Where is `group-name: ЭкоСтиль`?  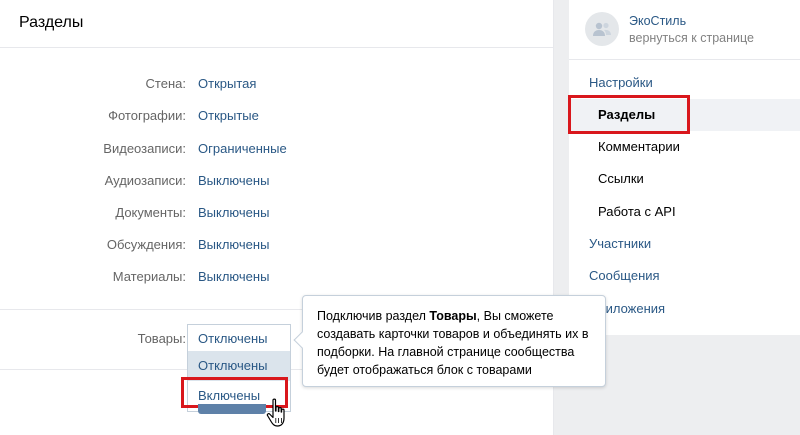 group-name: ЭкоСтиль is located at coordinates (657, 21).